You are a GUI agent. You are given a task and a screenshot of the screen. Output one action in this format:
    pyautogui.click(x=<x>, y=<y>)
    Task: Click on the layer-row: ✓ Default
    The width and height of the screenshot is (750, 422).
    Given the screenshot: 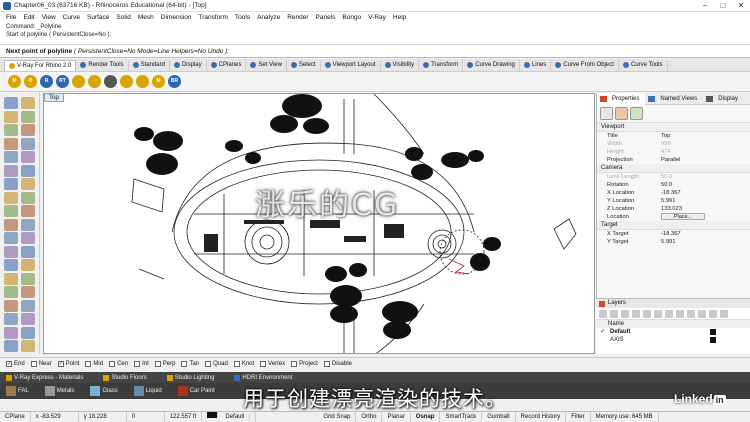 What is the action you would take?
    pyautogui.click(x=673, y=332)
    